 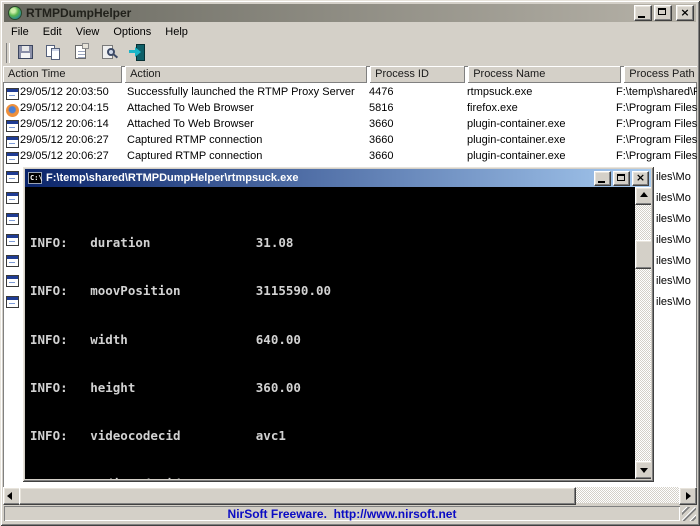 I want to click on column-header: Action, so click(x=246, y=74).